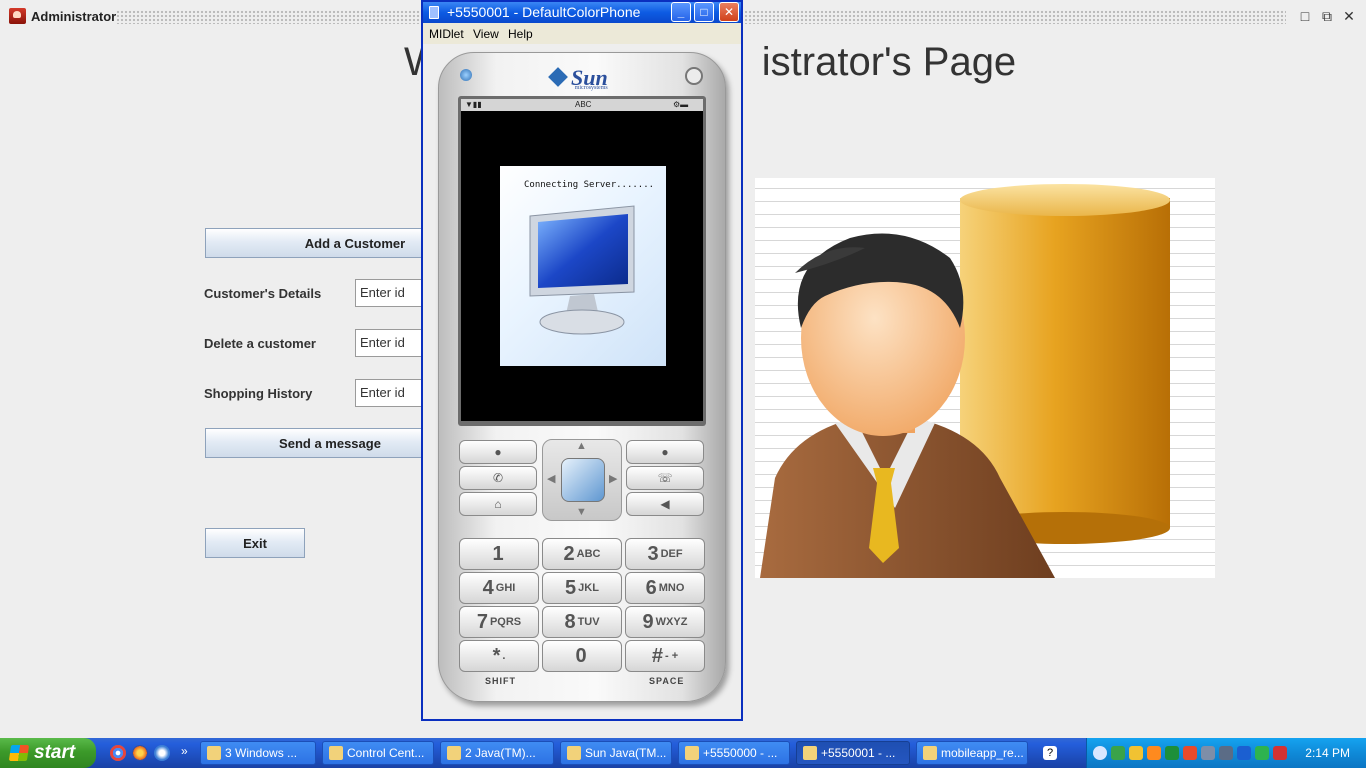 The image size is (1366, 768). Describe the element at coordinates (1226, 753) in the screenshot. I see `tray-usb-icon` at that location.